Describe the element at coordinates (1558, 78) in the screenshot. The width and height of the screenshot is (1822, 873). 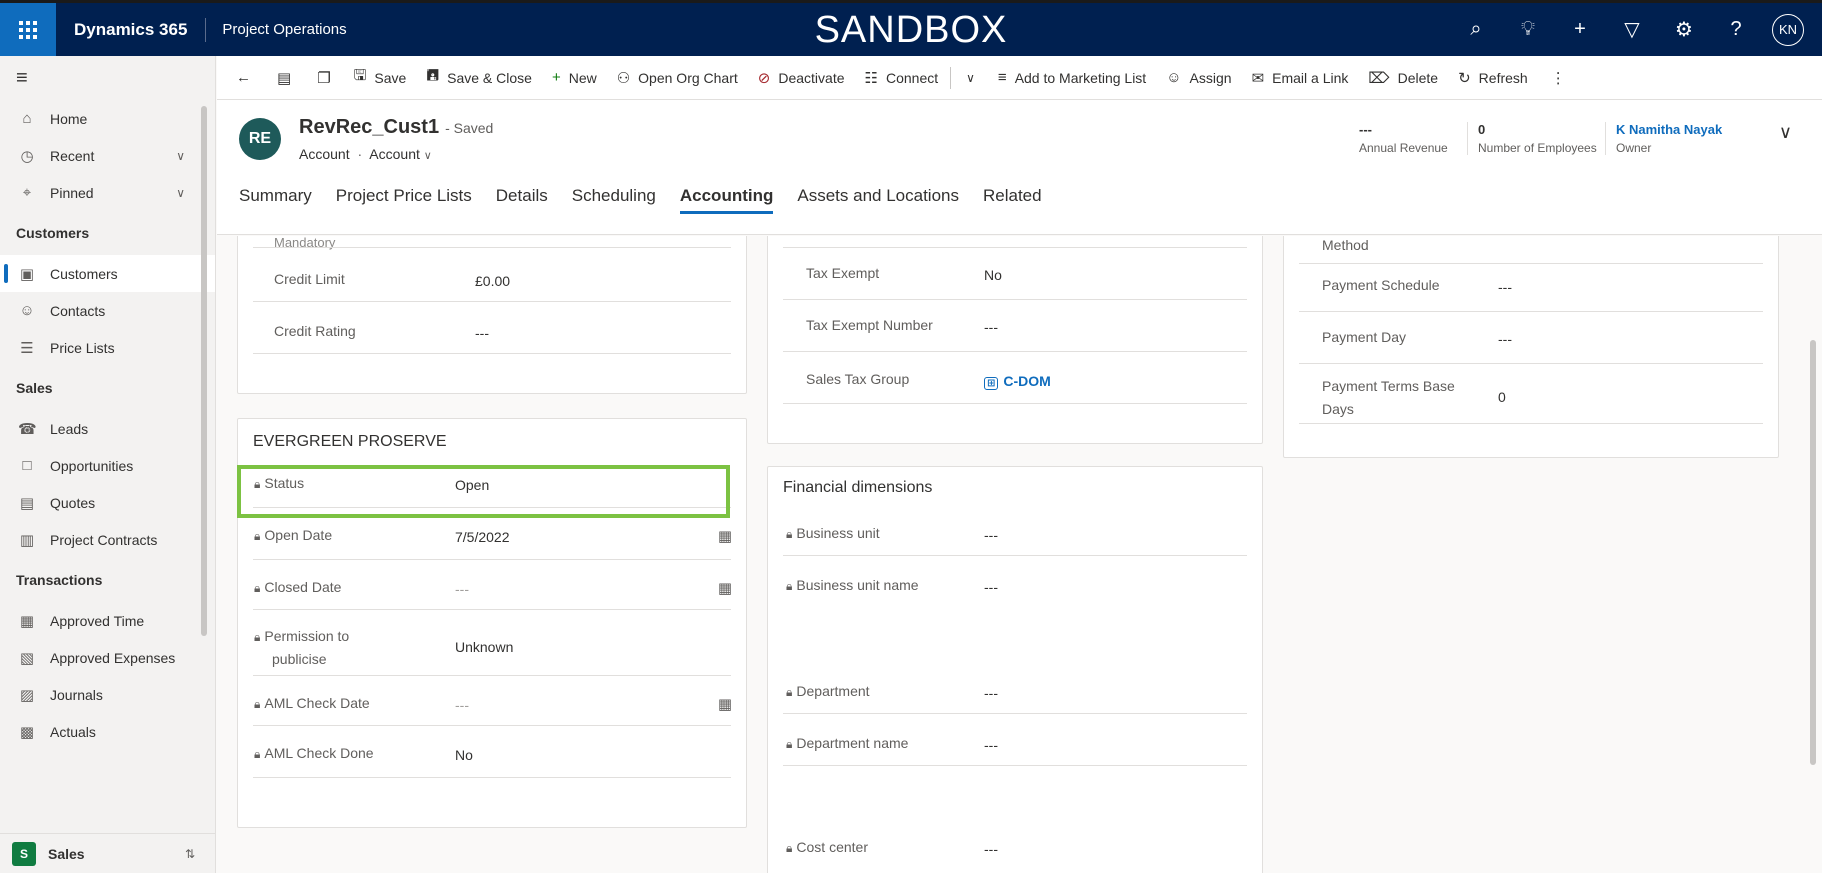
I see `more-commands-button: ⋮` at that location.